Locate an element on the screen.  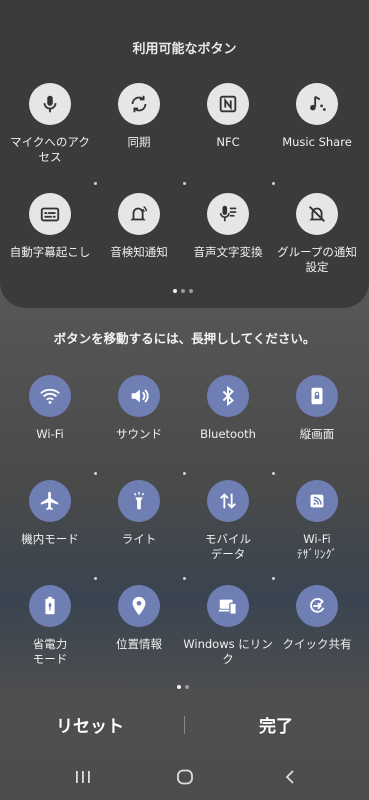
home-icon is located at coordinates (185, 777).